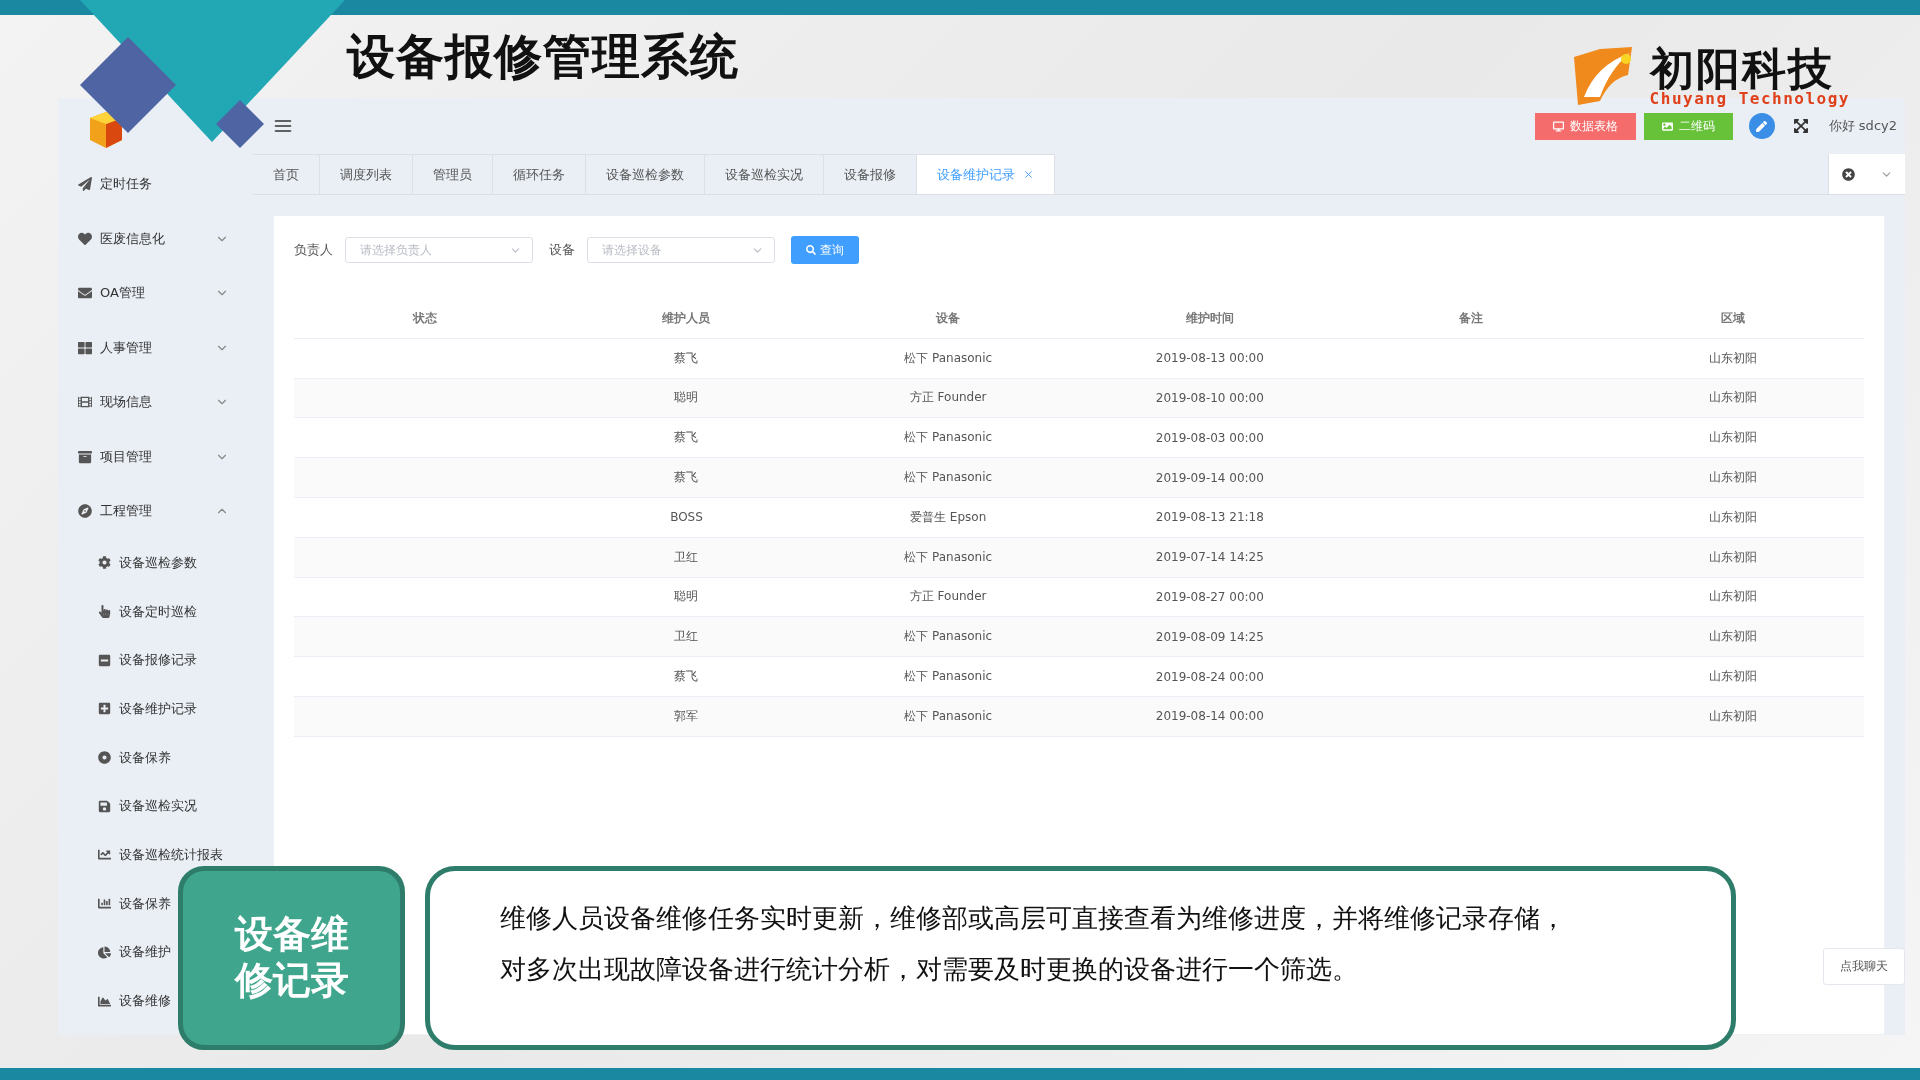 The height and width of the screenshot is (1080, 1920). Describe the element at coordinates (85, 184) in the screenshot. I see `send-icon` at that location.